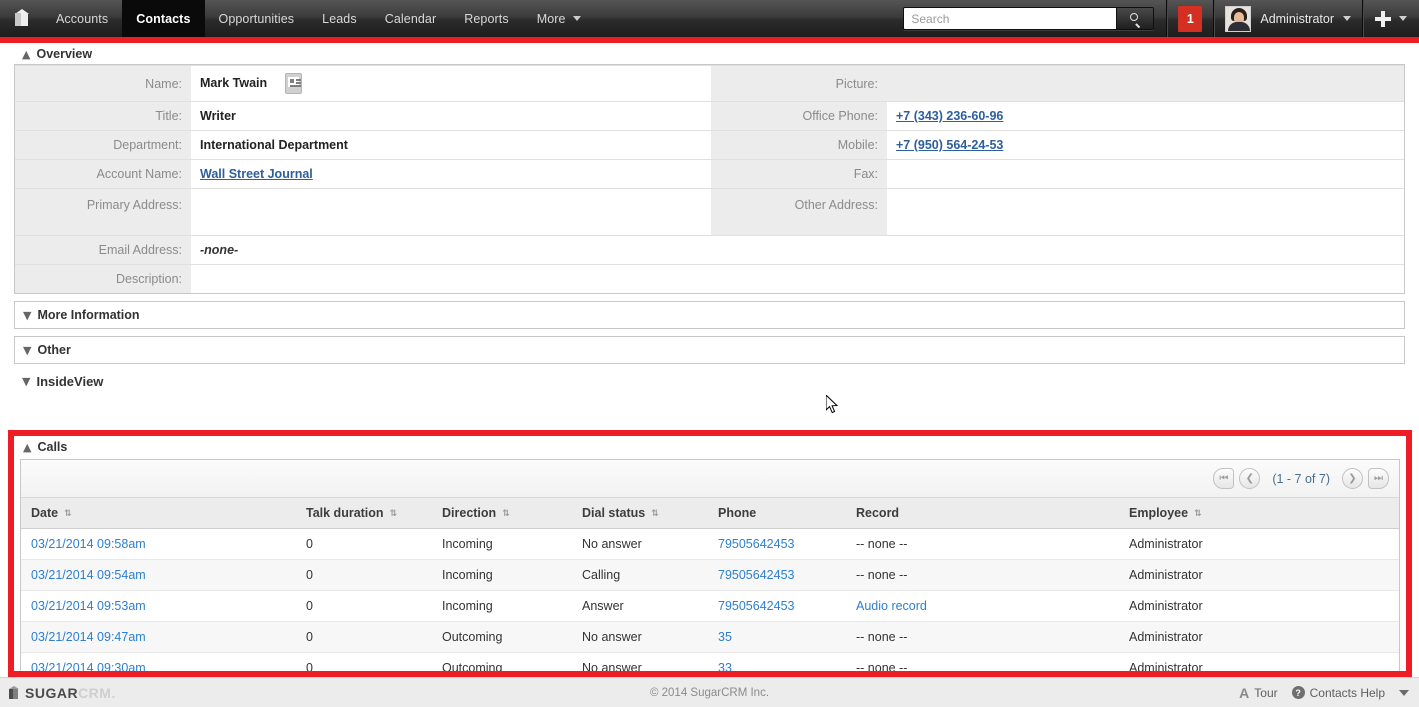 Image resolution: width=1419 pixels, height=707 pixels. Describe the element at coordinates (725, 666) in the screenshot. I see `phone-link: 33` at that location.